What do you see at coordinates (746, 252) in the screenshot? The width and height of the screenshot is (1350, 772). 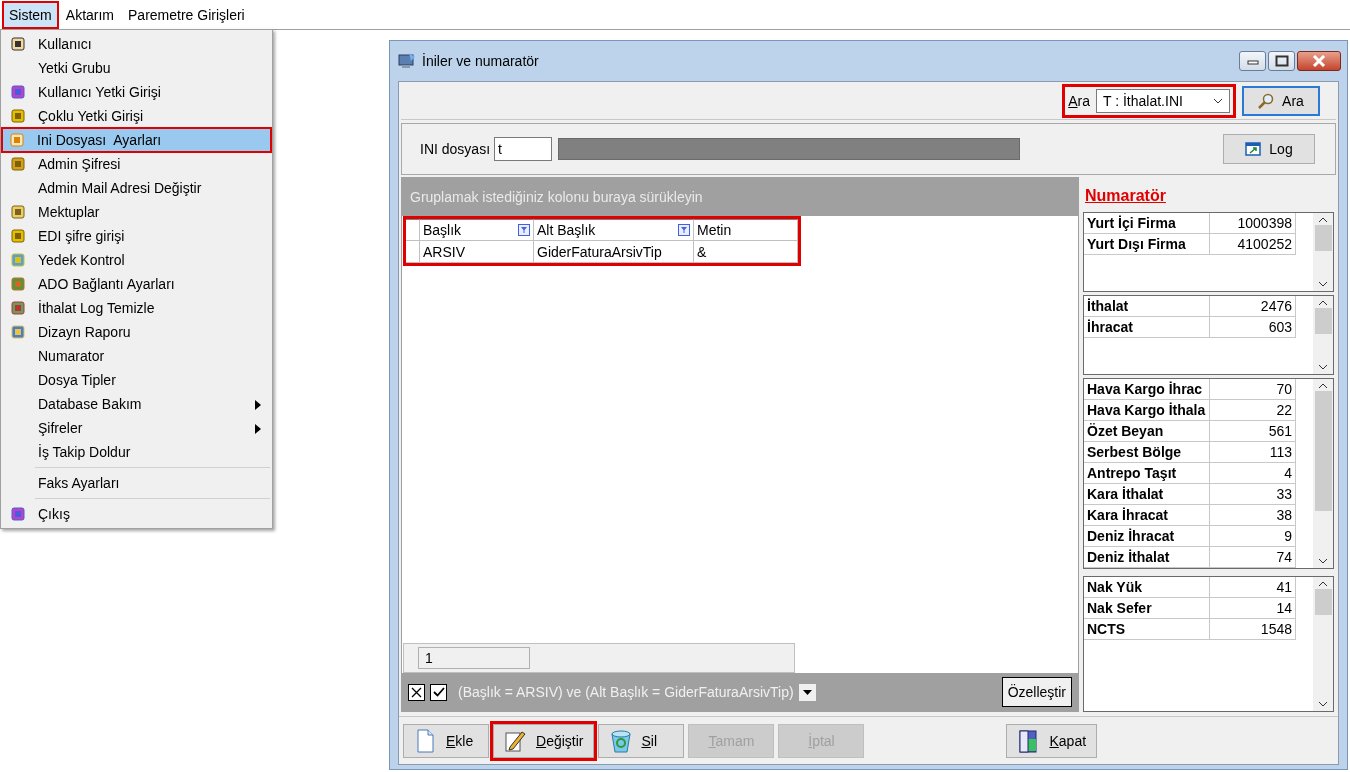 I see `table-cell: &` at bounding box center [746, 252].